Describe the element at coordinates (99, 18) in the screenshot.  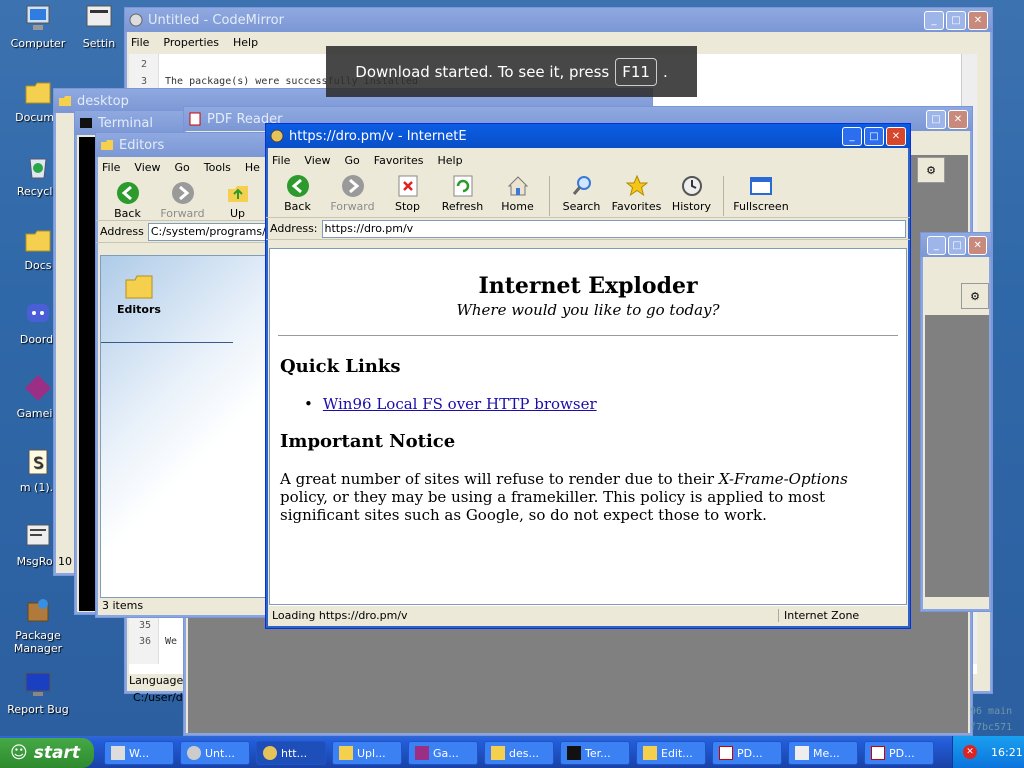
I see `settings-icon` at that location.